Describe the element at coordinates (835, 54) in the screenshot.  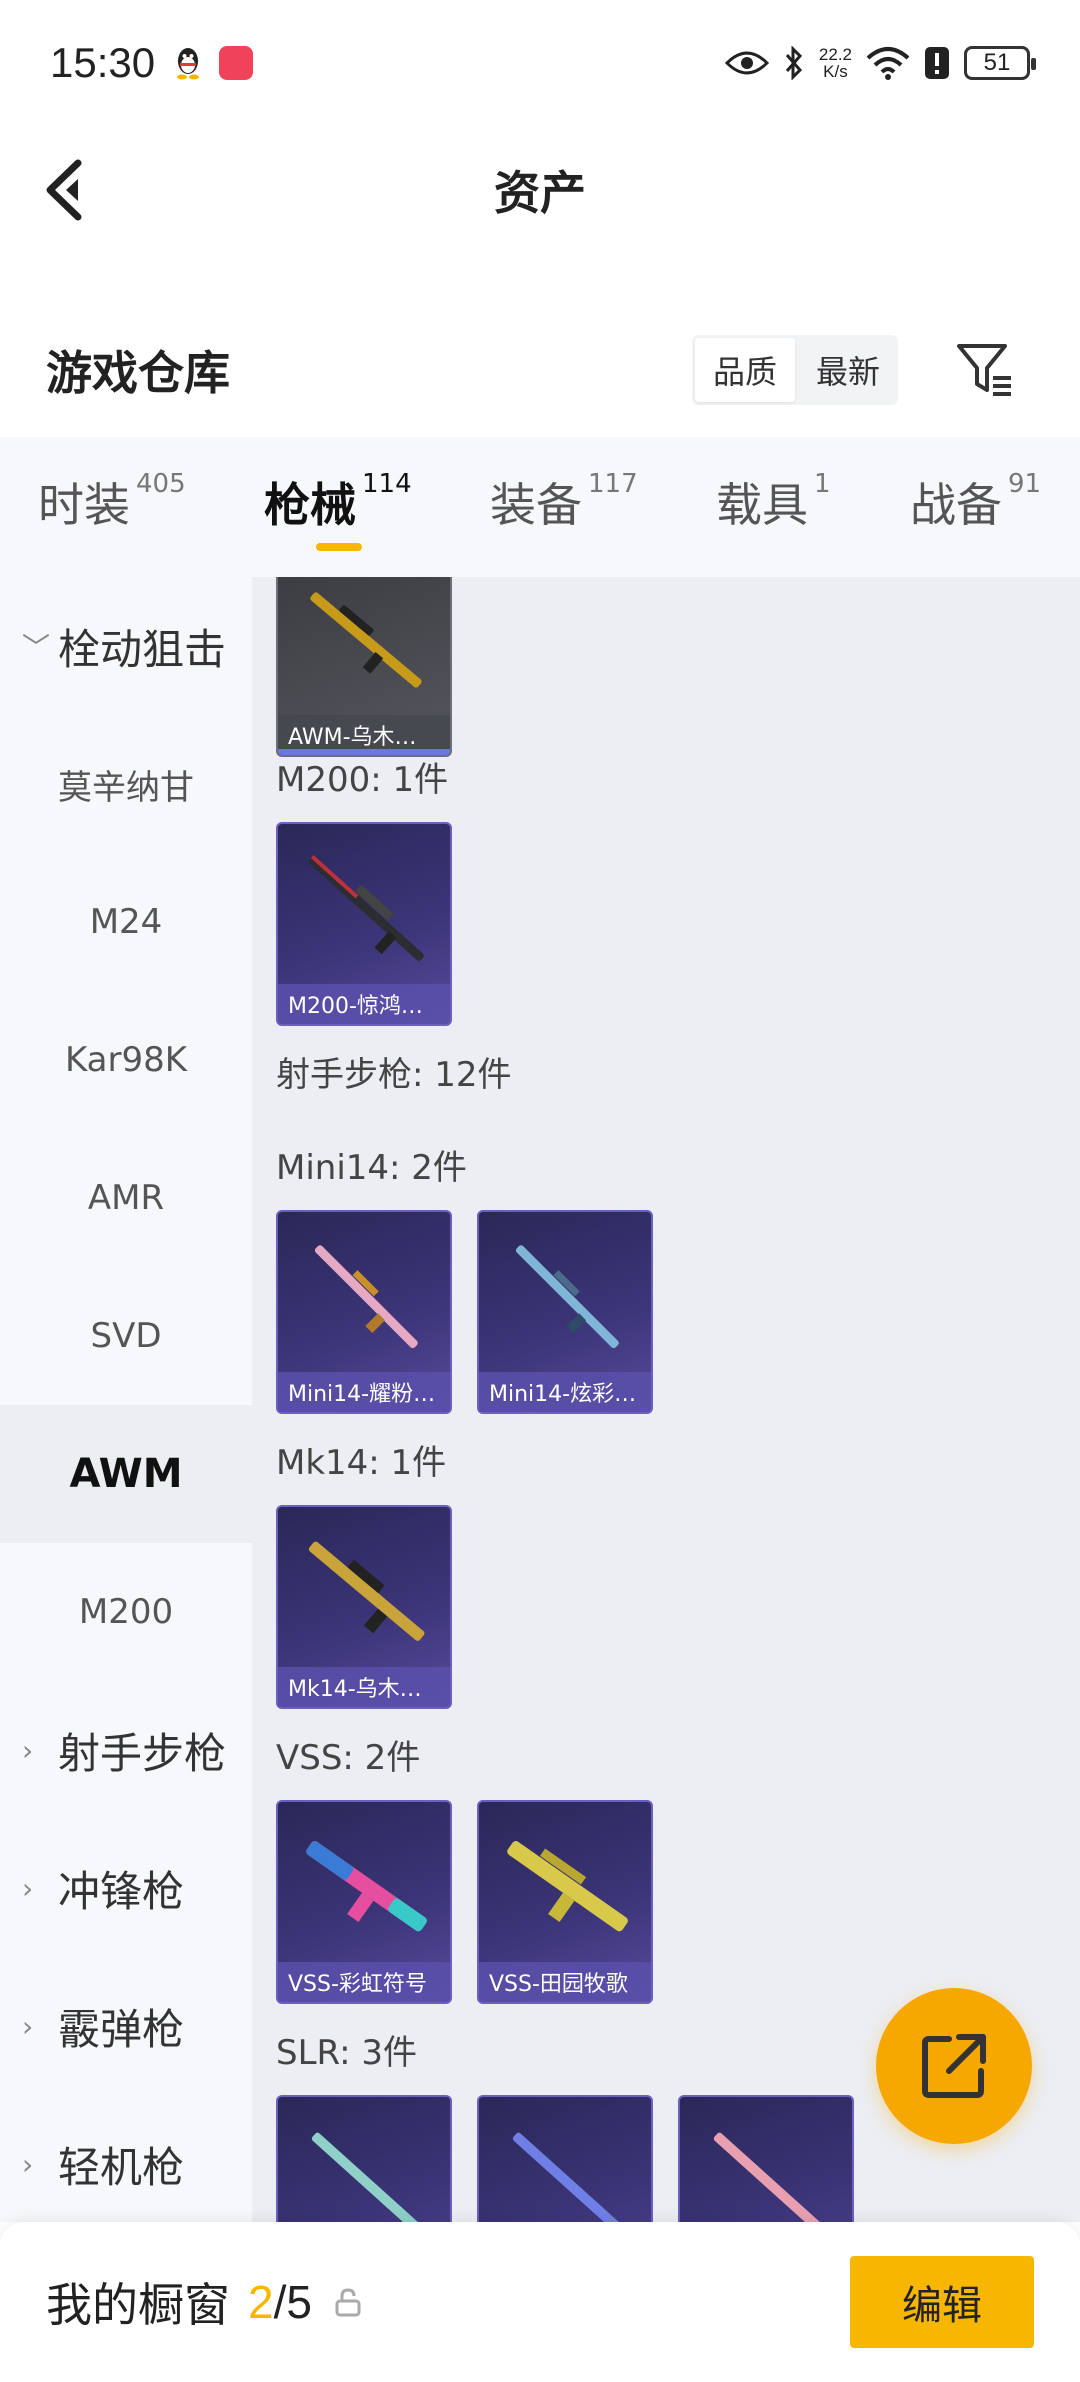
I see `speed-value: 22.2` at that location.